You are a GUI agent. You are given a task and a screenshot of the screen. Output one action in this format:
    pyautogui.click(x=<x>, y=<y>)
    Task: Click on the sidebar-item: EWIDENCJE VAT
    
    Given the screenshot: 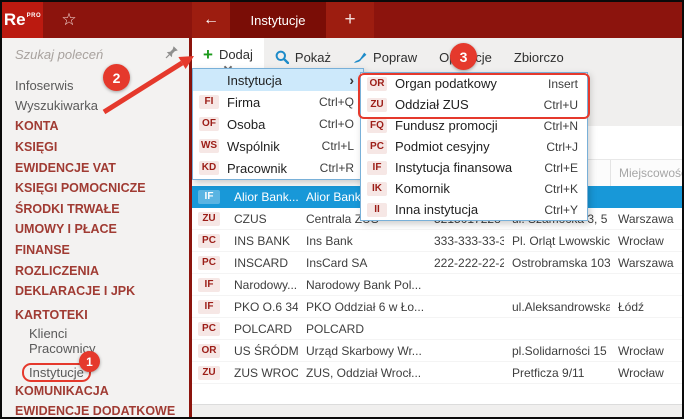 What is the action you would take?
    pyautogui.click(x=95, y=167)
    